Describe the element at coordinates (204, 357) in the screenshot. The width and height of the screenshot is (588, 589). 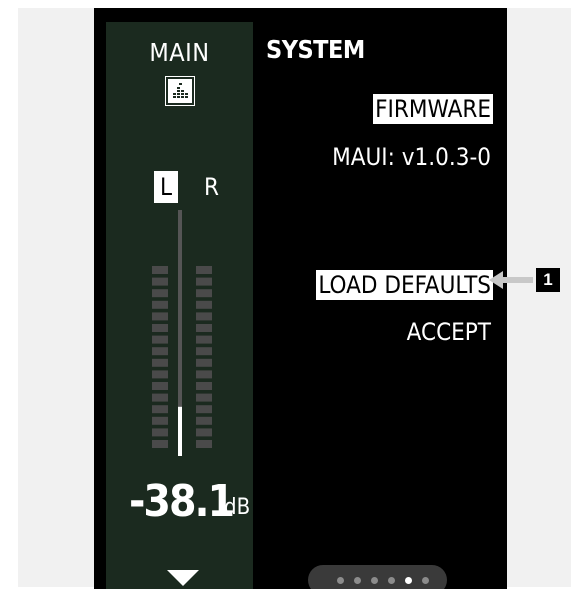
I see `right-meter-segments` at that location.